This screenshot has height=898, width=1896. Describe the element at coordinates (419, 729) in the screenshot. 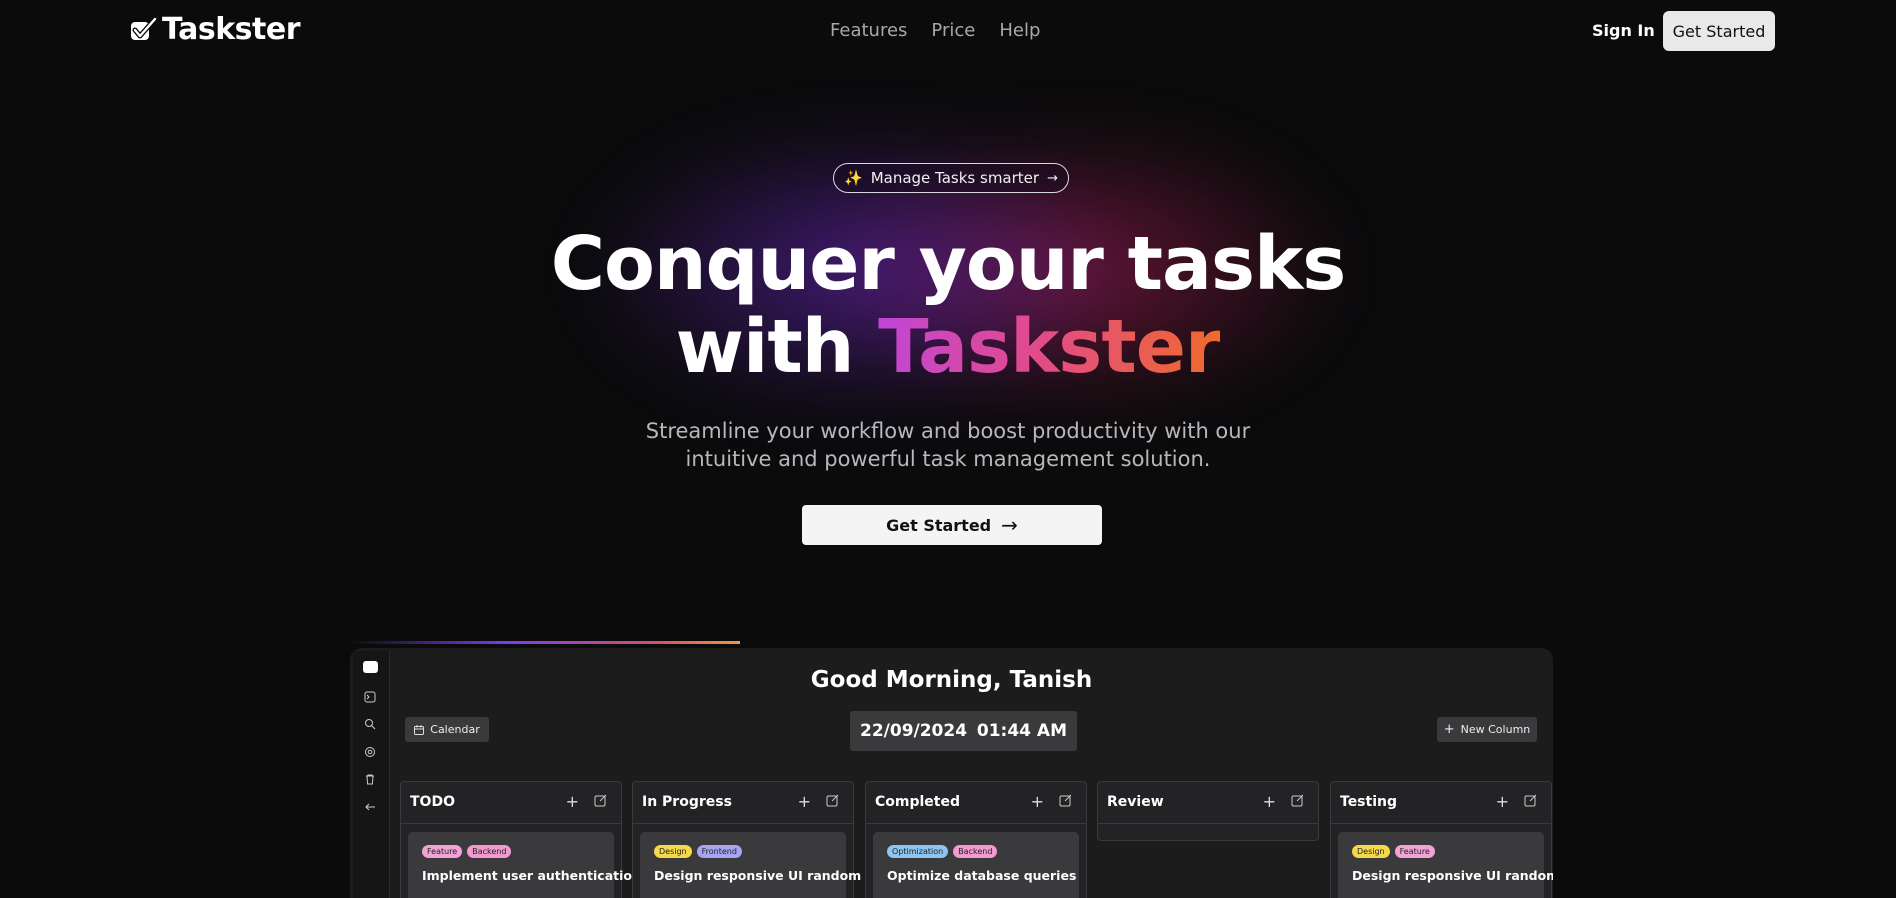

I see `calendar-icon` at that location.